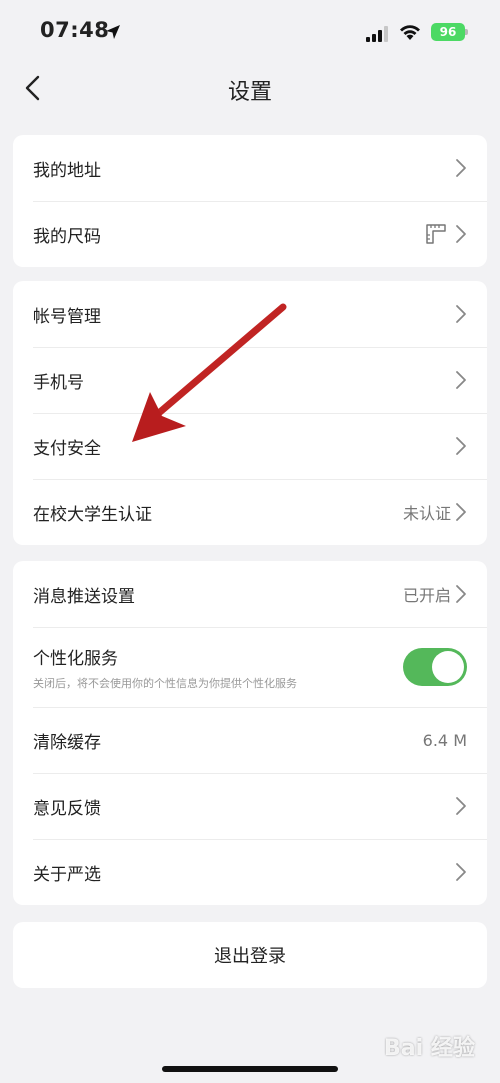  I want to click on battery-indicator: 96, so click(448, 32).